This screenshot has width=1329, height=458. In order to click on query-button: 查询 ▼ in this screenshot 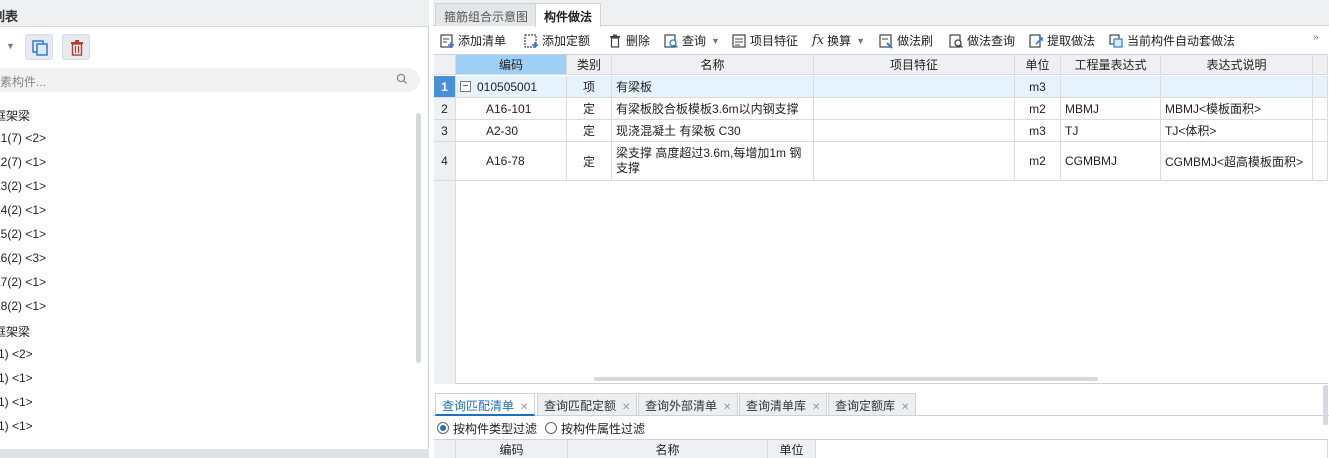, I will do `click(691, 40)`.